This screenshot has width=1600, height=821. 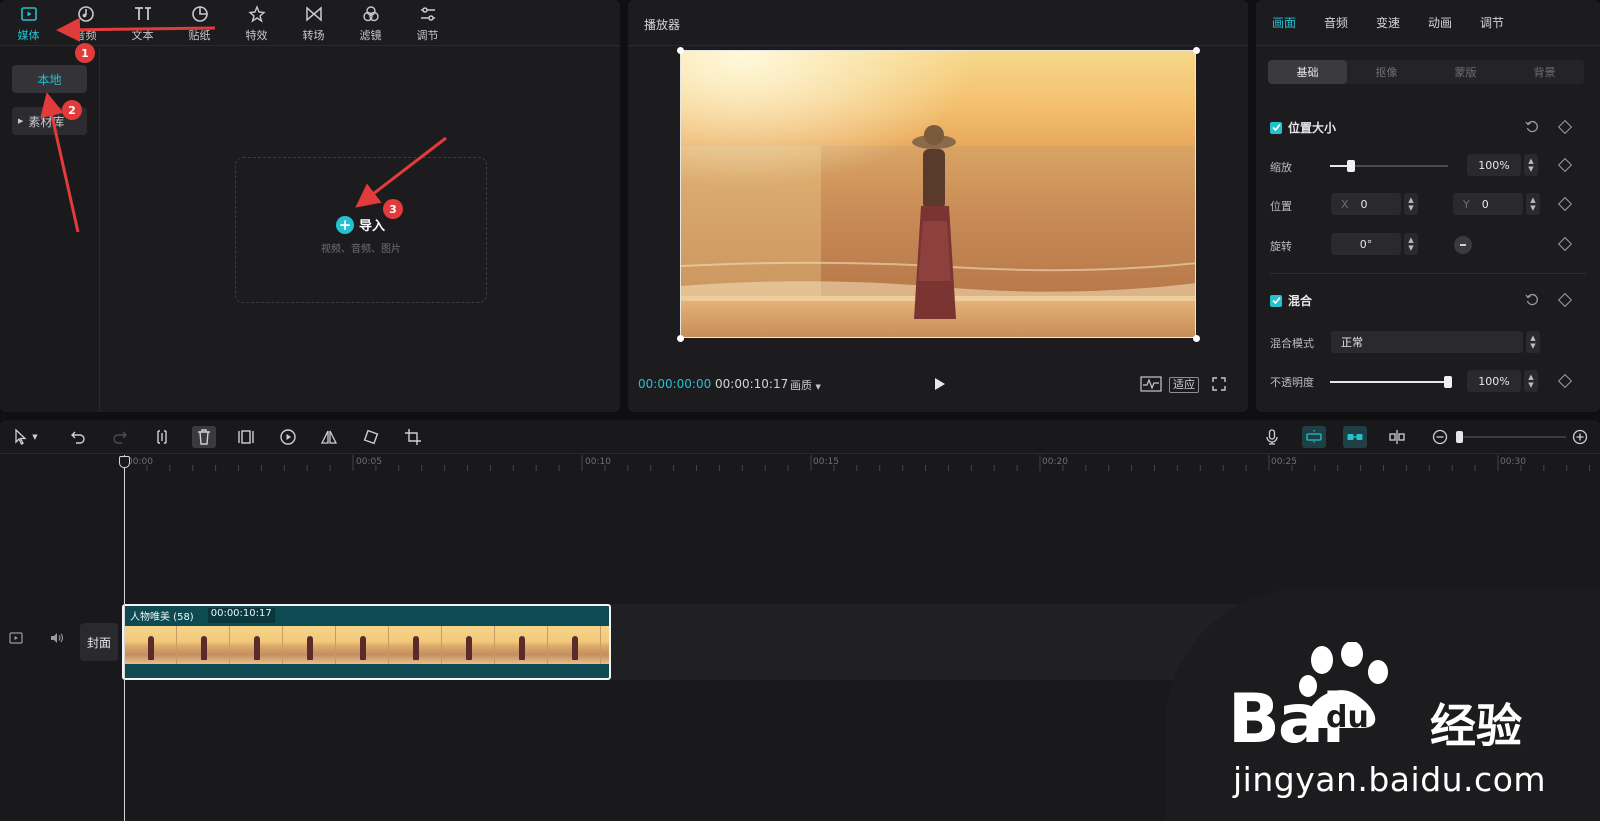 I want to click on preview-axis-button, so click(x=1397, y=437).